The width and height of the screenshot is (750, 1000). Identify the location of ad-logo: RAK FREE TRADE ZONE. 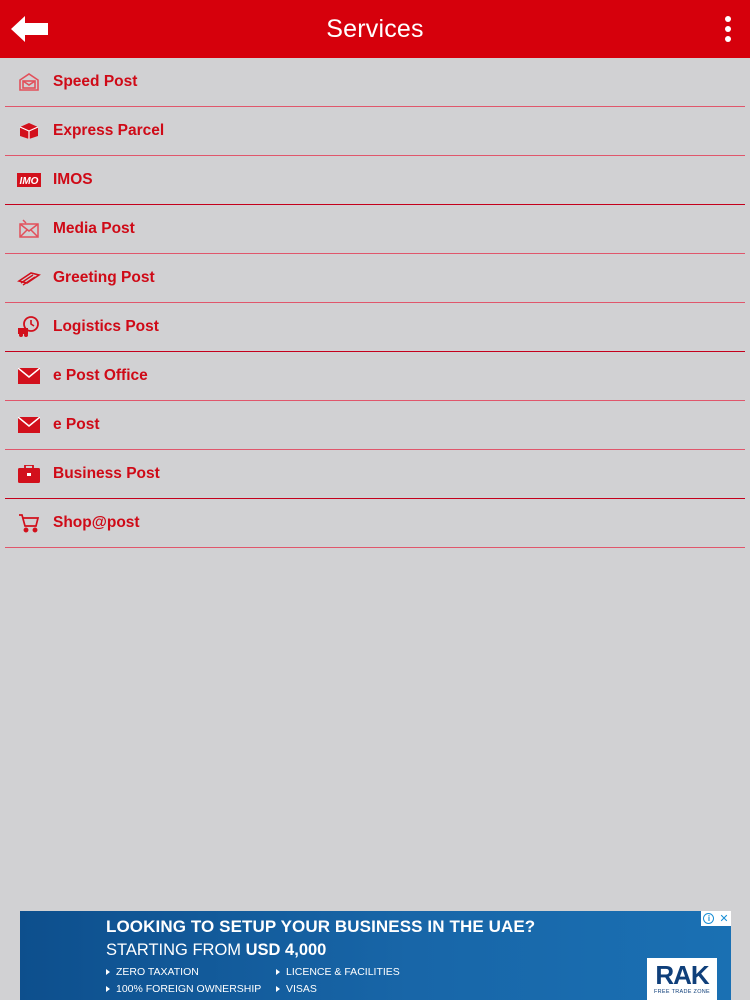
(682, 979).